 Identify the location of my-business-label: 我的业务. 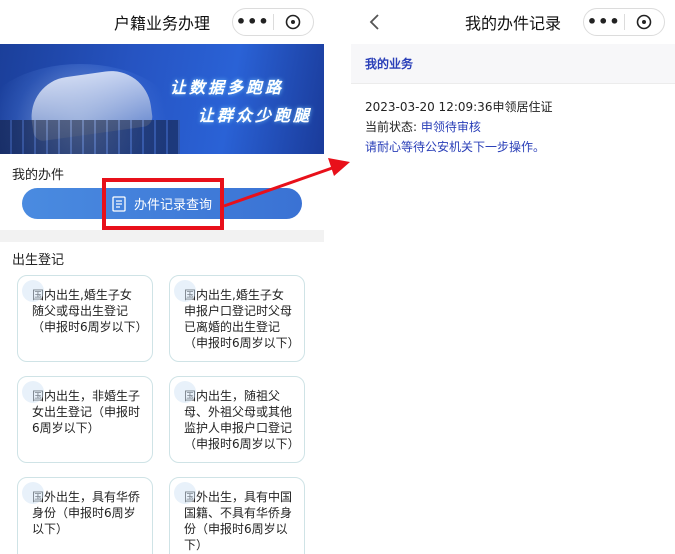
(389, 64).